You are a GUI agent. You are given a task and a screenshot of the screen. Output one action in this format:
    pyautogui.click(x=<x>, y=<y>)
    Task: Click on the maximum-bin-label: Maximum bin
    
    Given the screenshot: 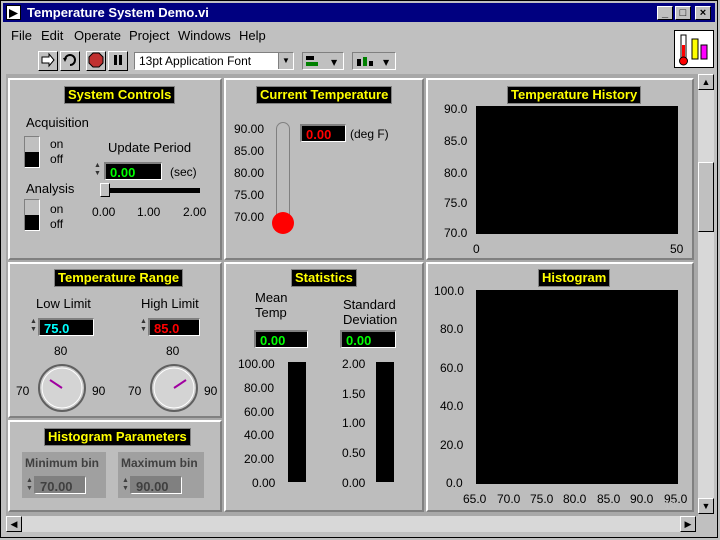 What is the action you would take?
    pyautogui.click(x=159, y=463)
    